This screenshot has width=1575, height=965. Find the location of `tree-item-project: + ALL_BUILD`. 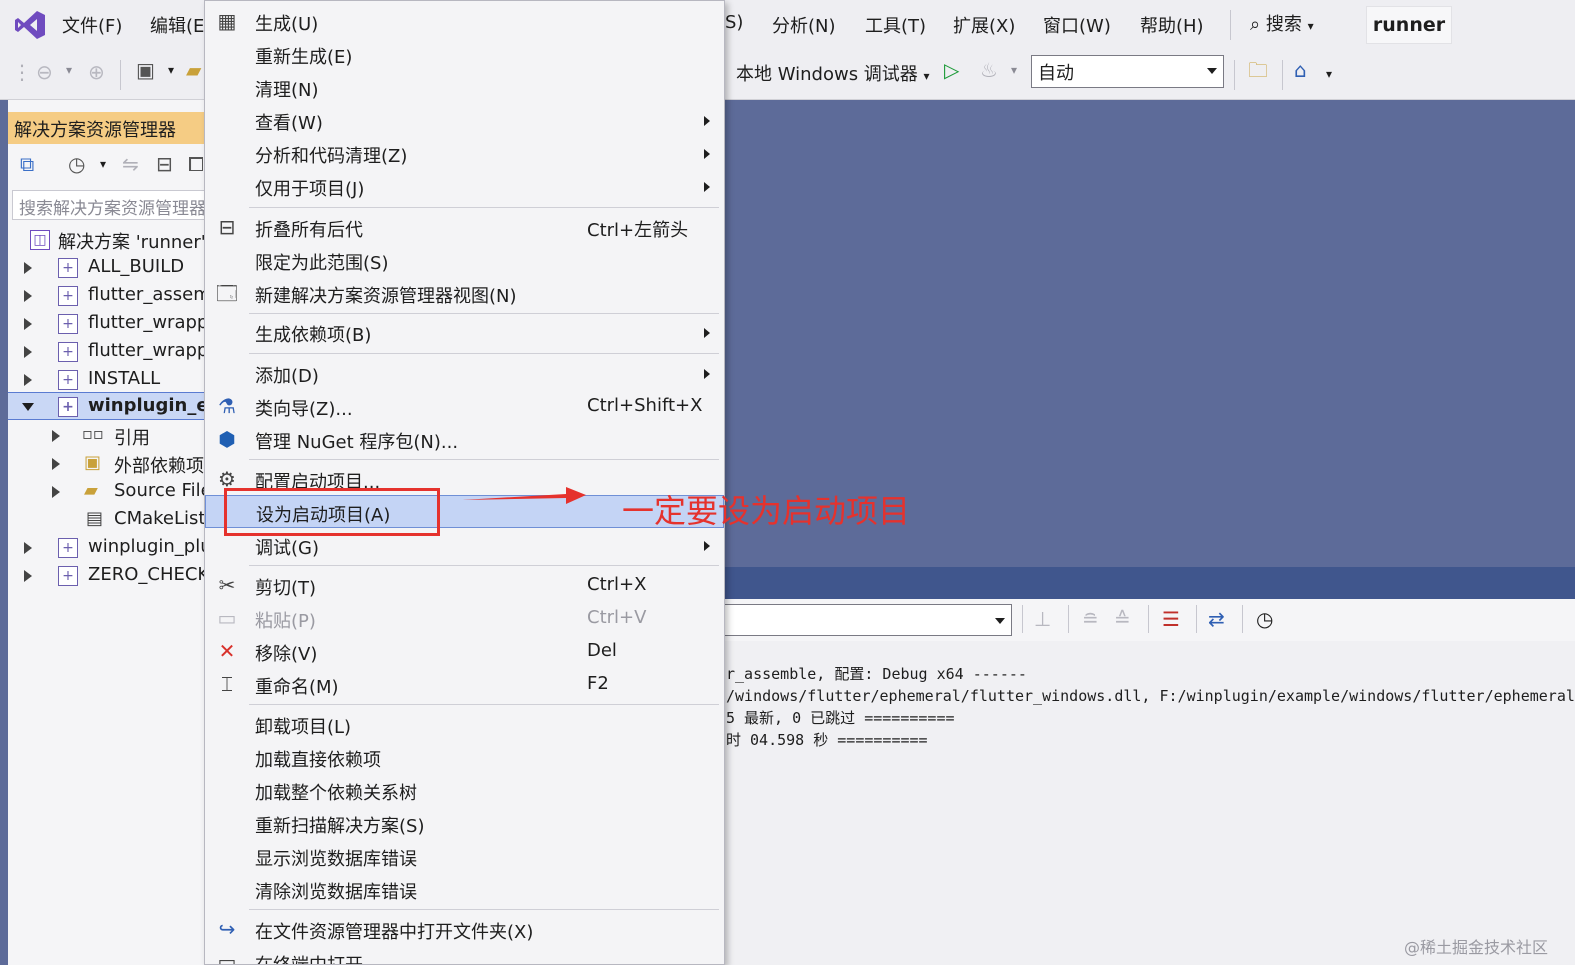

tree-item-project: + ALL_BUILD is located at coordinates (110, 268).